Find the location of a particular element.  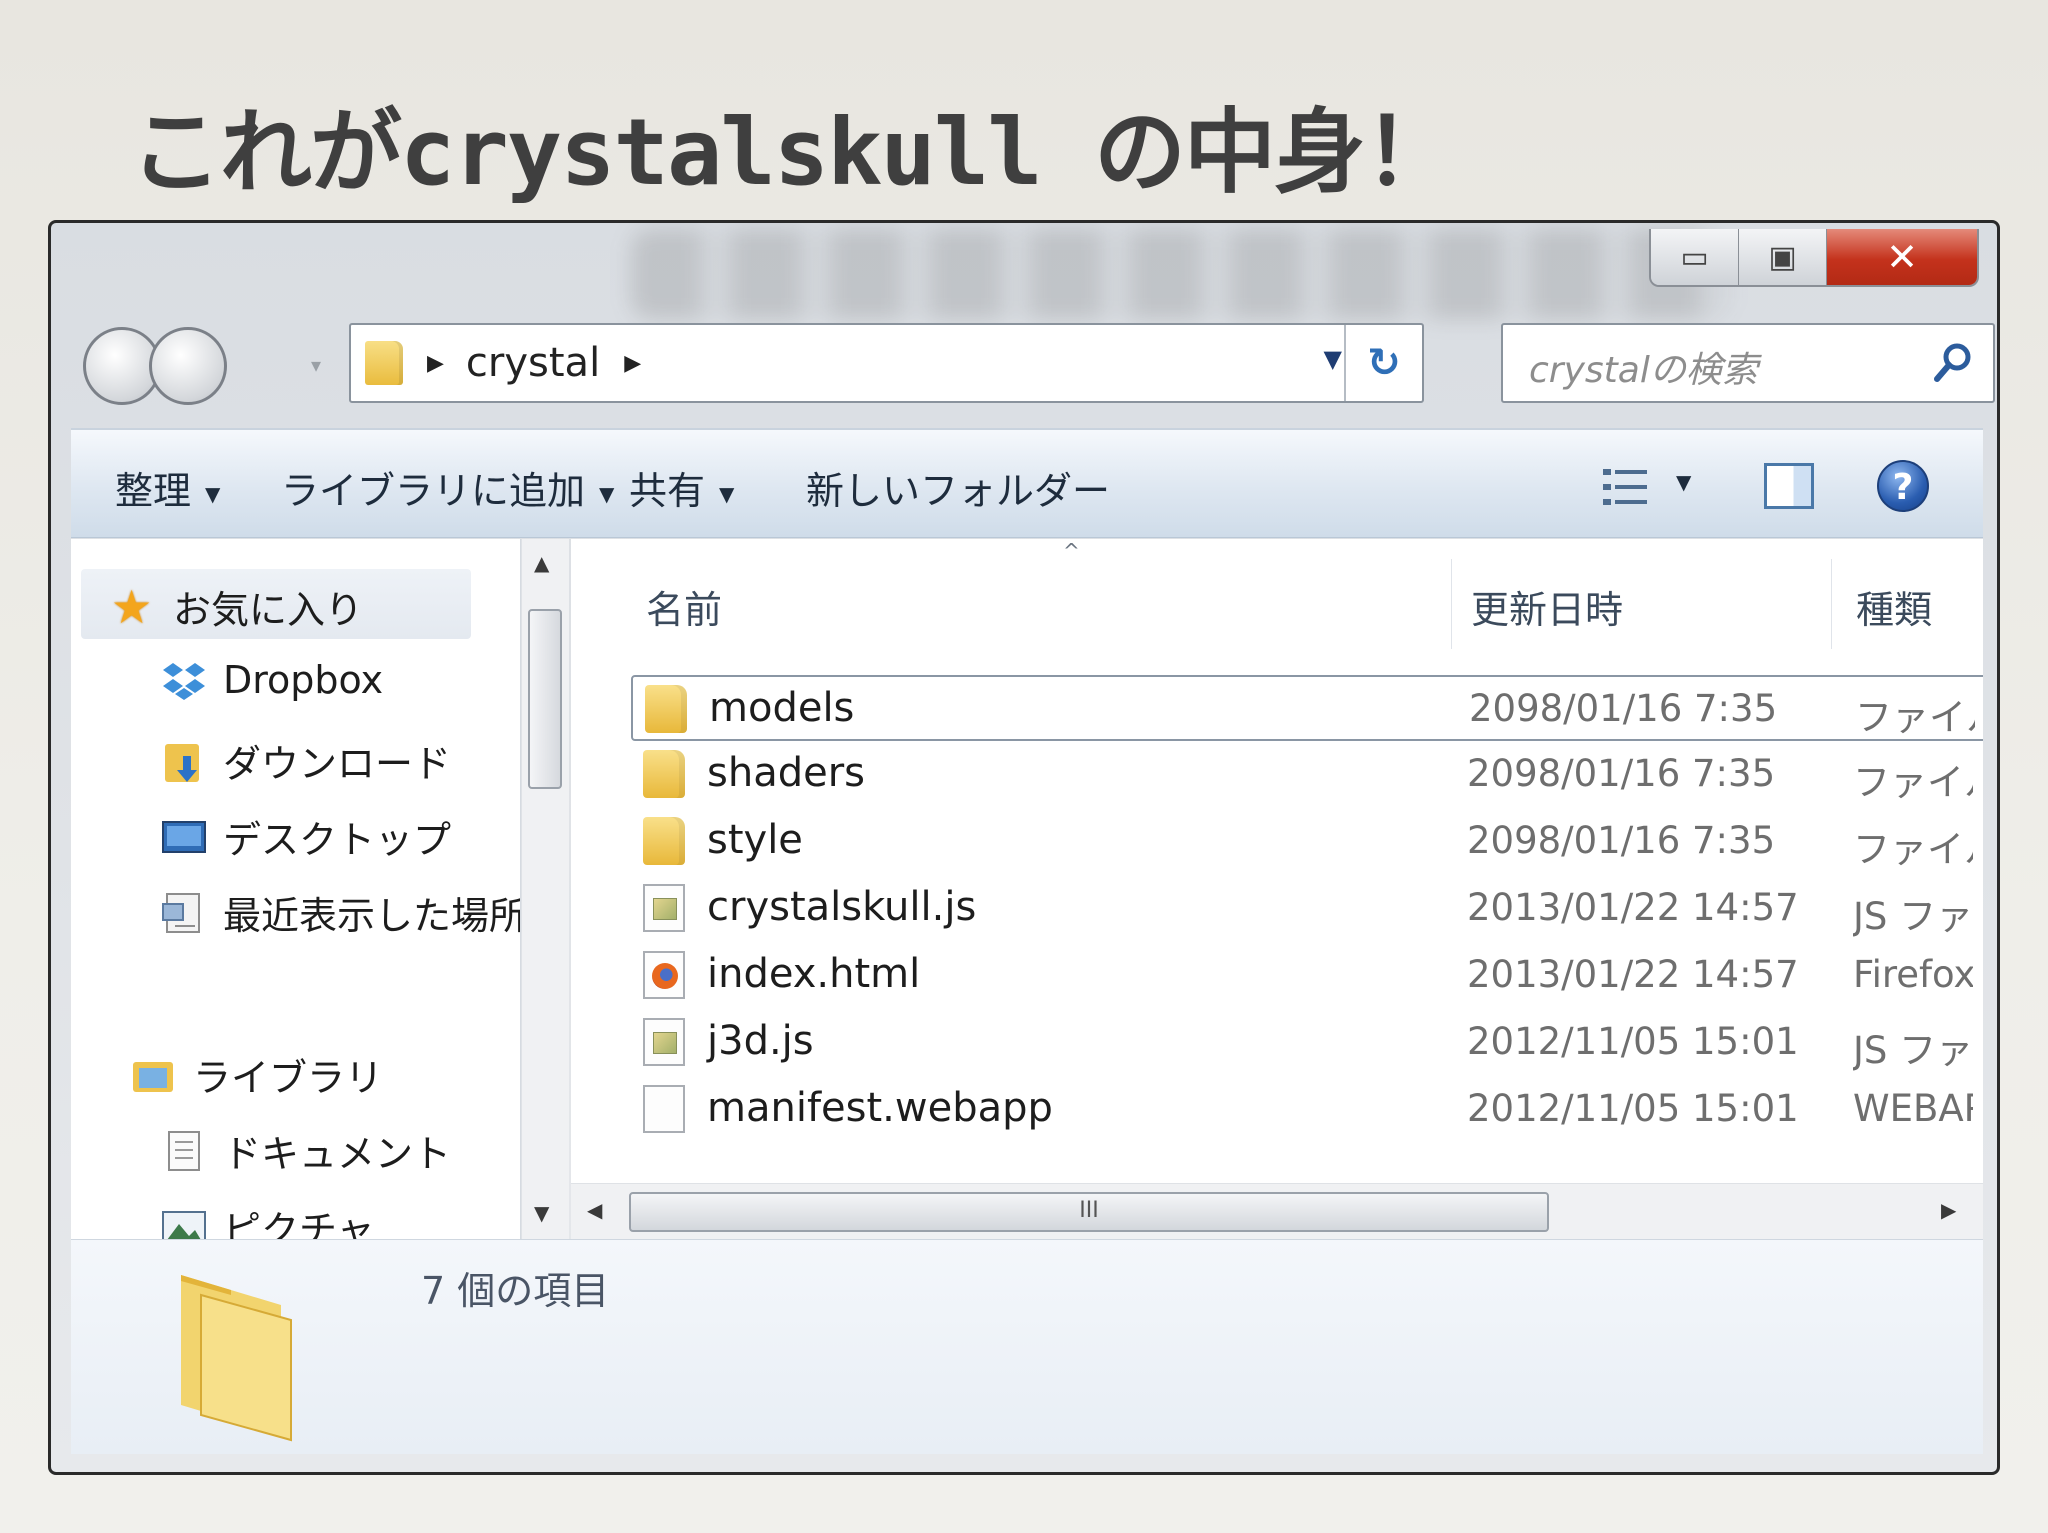

nav-item-dropbox: Dropbox is located at coordinates (272, 680).